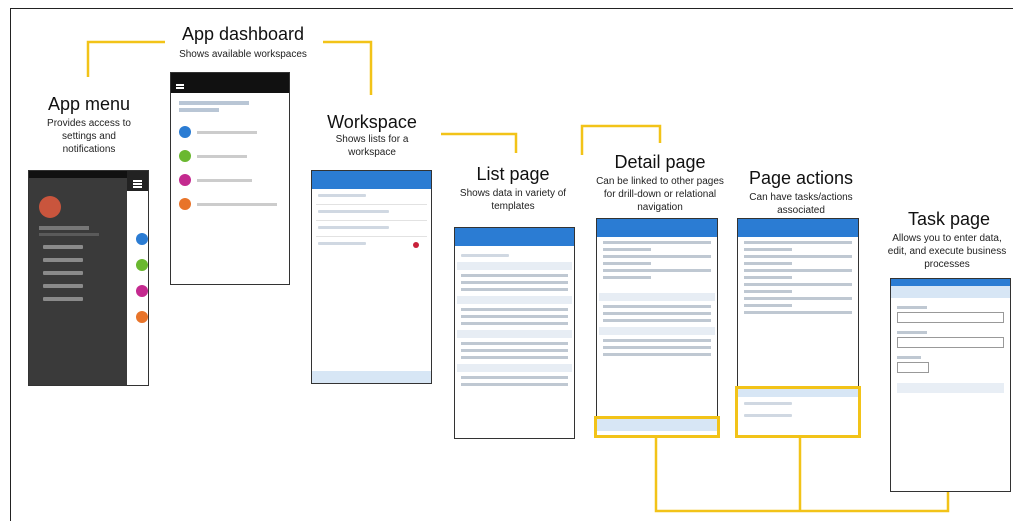 Image resolution: width=1013 pixels, height=521 pixels. I want to click on actions-bar, so click(371, 377).